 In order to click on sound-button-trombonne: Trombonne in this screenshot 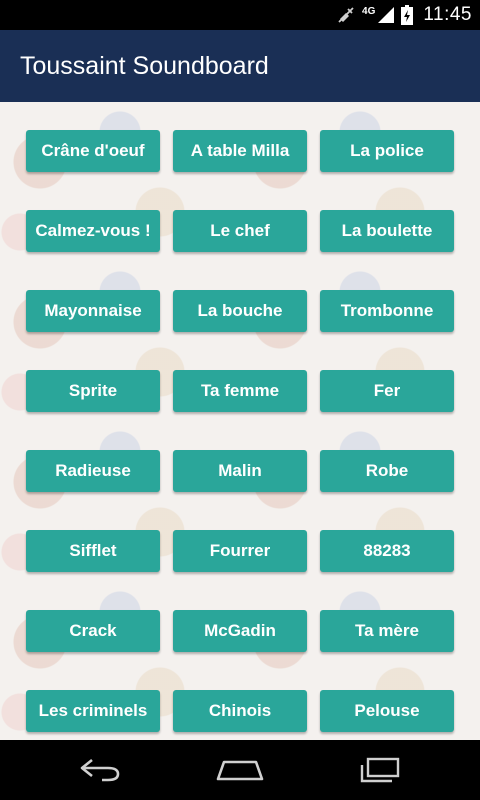, I will do `click(387, 311)`.